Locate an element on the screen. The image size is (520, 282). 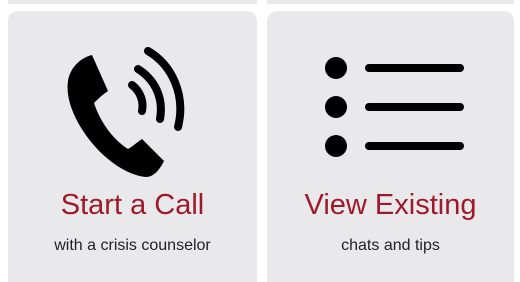
view-existing-title: View Existing is located at coordinates (390, 205).